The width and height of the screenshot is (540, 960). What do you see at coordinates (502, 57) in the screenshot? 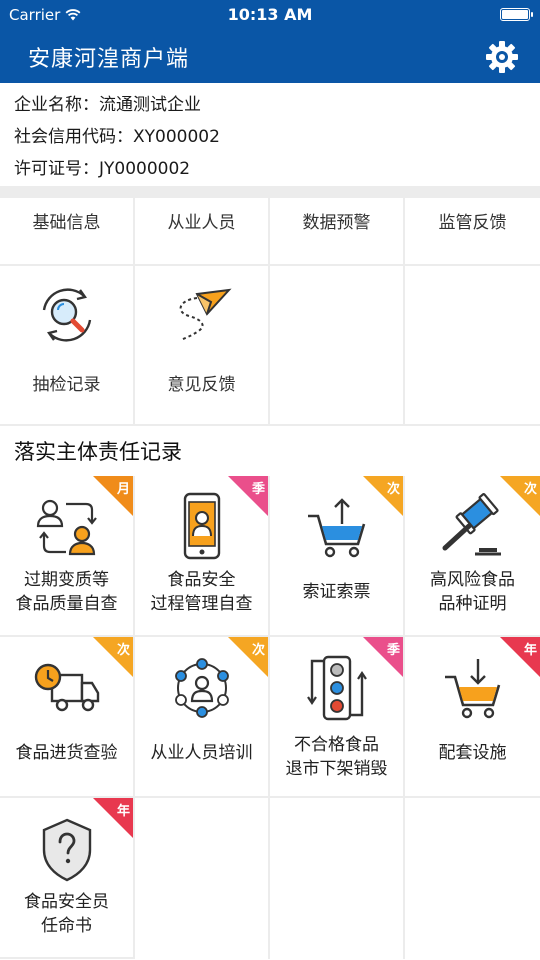
I see `gear-icon` at bounding box center [502, 57].